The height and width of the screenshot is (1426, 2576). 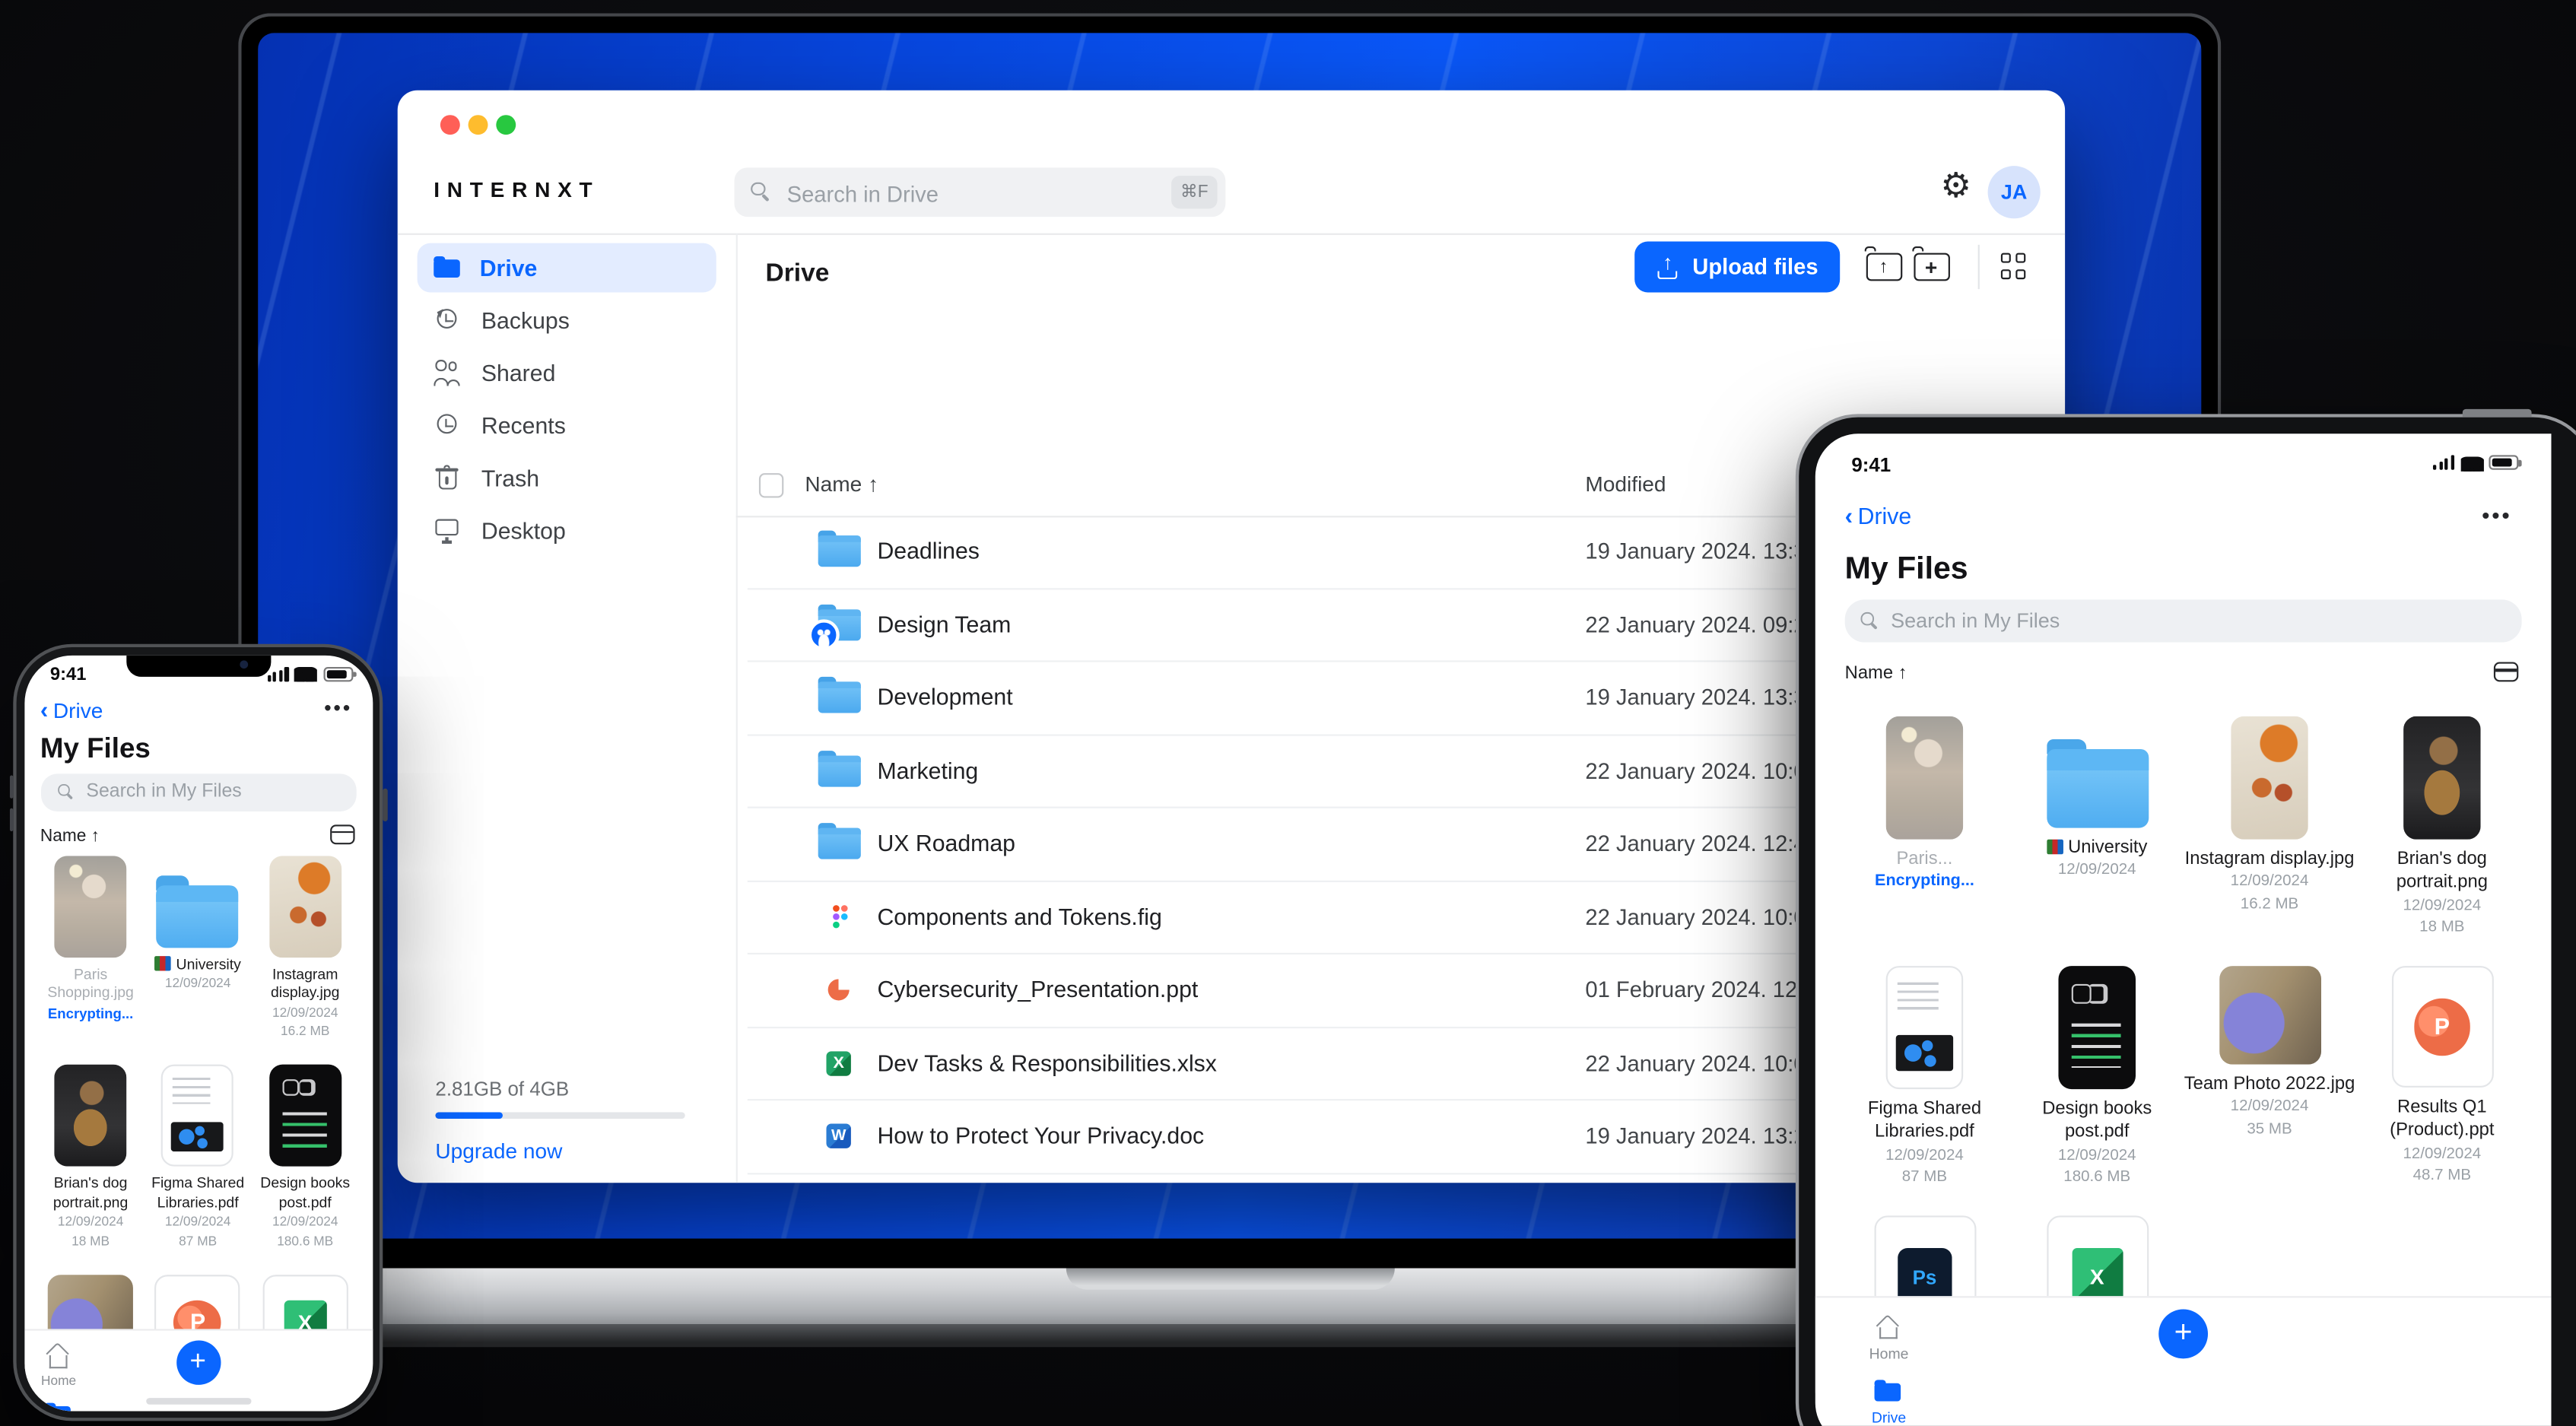 What do you see at coordinates (2014, 192) in the screenshot?
I see `user-avatar: JA` at bounding box center [2014, 192].